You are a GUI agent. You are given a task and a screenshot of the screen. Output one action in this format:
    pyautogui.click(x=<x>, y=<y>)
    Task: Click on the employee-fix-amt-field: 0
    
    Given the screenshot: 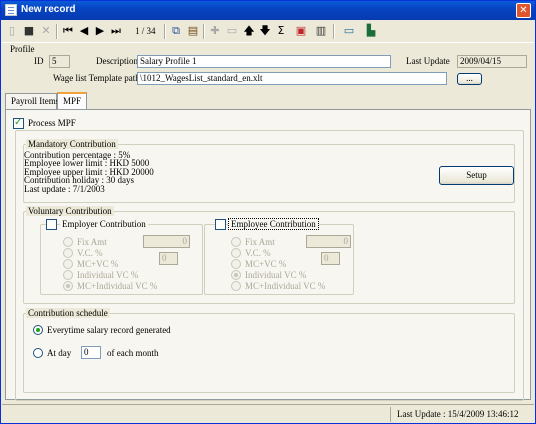 What is the action you would take?
    pyautogui.click(x=328, y=241)
    